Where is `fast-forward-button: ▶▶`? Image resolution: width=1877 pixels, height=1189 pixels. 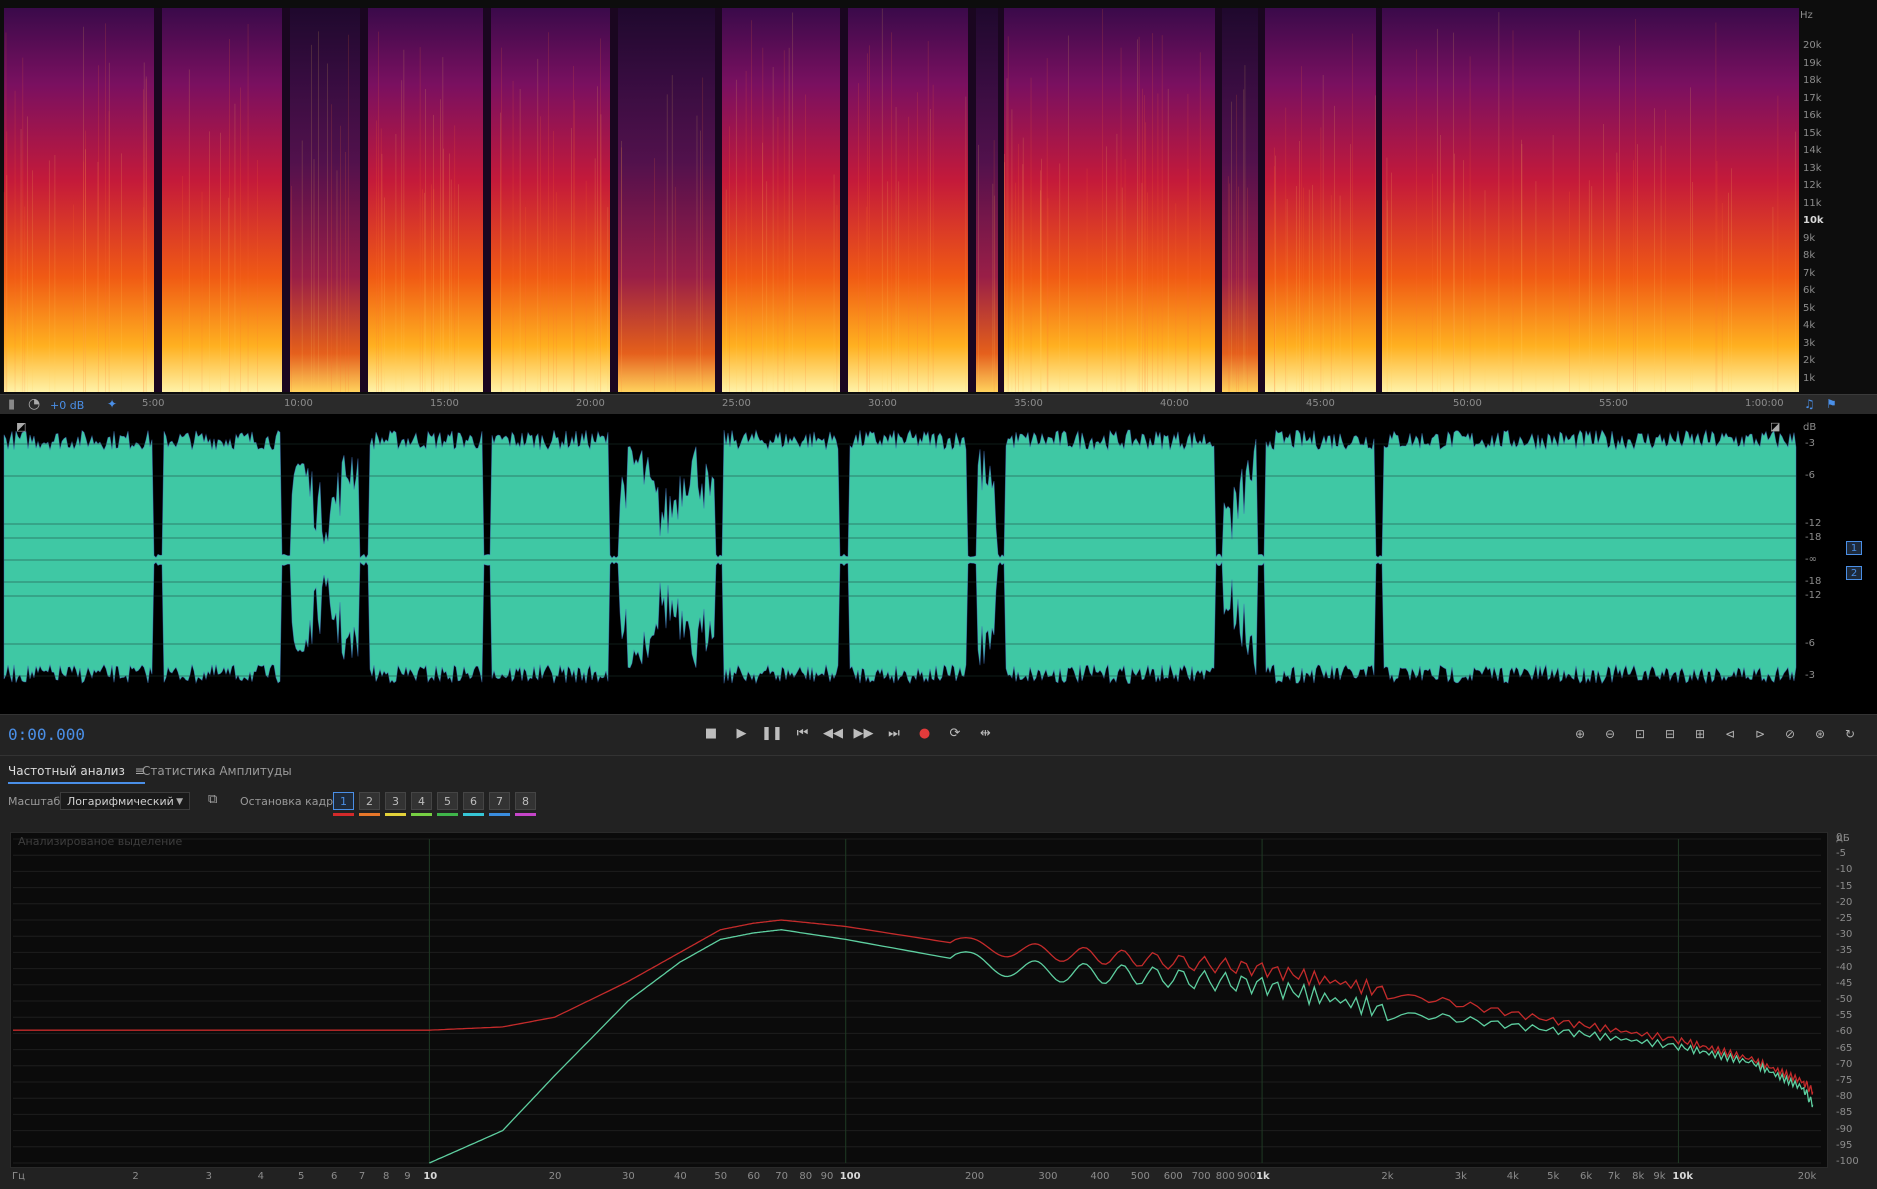 fast-forward-button: ▶▶ is located at coordinates (864, 734).